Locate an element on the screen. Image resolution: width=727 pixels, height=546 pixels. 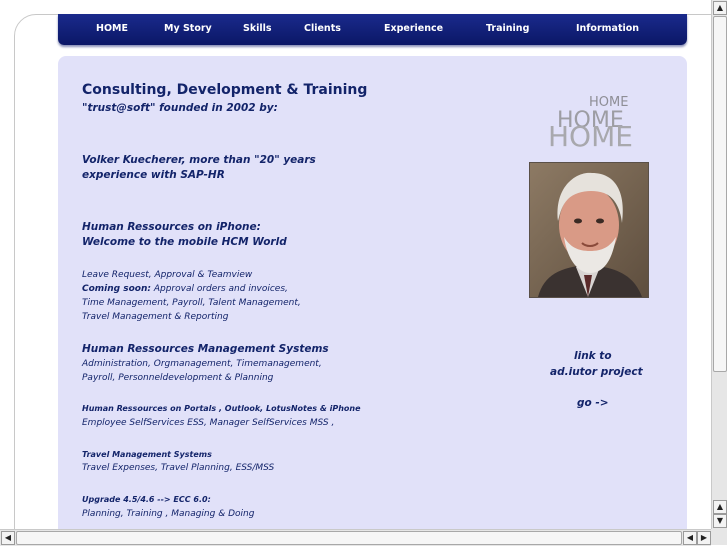
portrait-illustration is located at coordinates (589, 230).